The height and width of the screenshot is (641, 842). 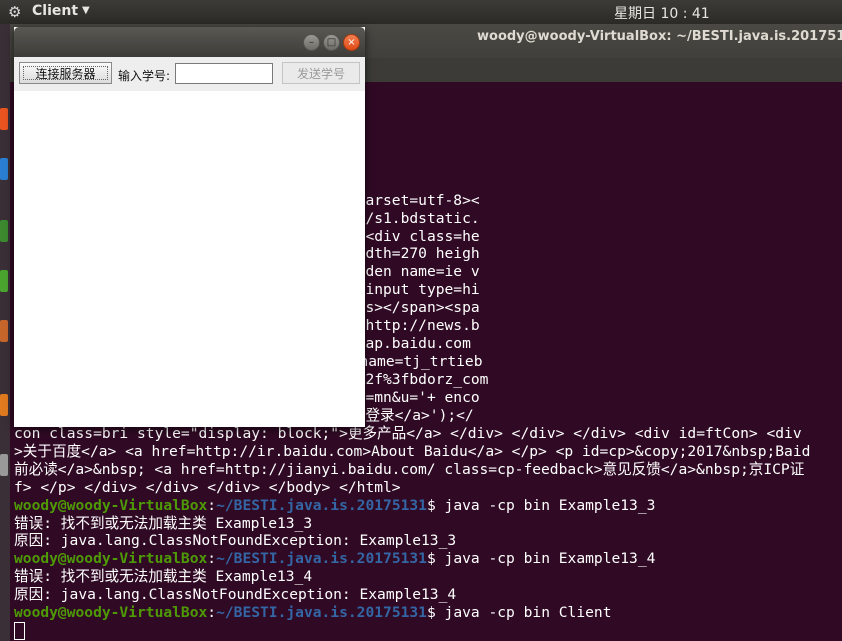 What do you see at coordinates (428, 524) in the screenshot?
I see `terminal-line: 错误: 找不到或无法加载主类 Example13_3` at bounding box center [428, 524].